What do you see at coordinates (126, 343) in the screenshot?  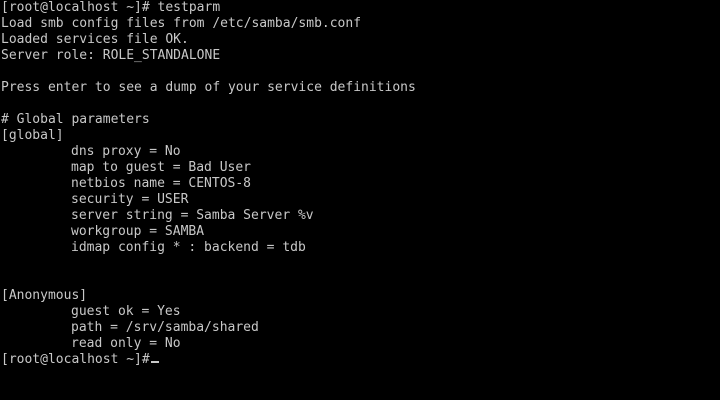 I see `param-read-only: read only = No` at bounding box center [126, 343].